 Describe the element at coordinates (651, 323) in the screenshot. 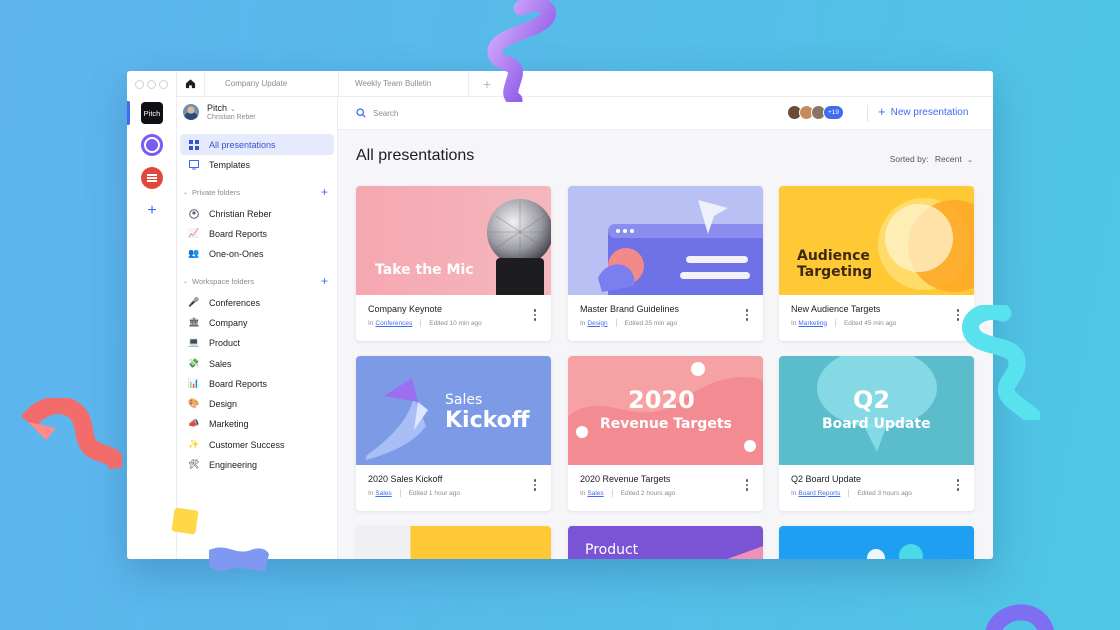

I see `card-edited: Edited 25 min ago` at that location.